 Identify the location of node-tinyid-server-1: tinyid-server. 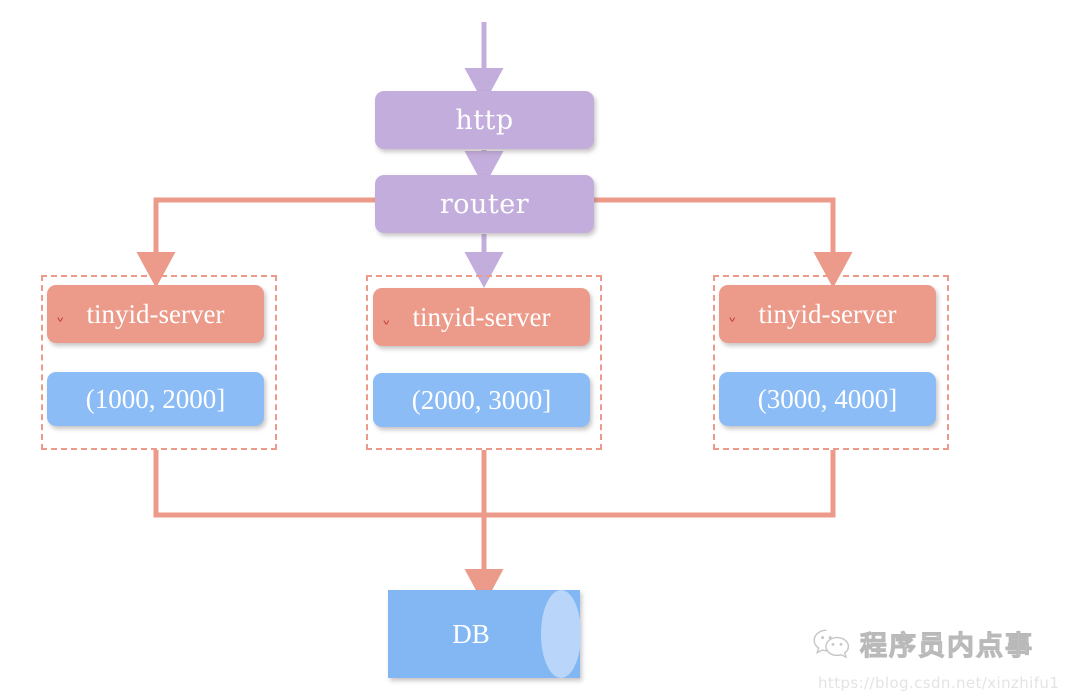
(155, 314).